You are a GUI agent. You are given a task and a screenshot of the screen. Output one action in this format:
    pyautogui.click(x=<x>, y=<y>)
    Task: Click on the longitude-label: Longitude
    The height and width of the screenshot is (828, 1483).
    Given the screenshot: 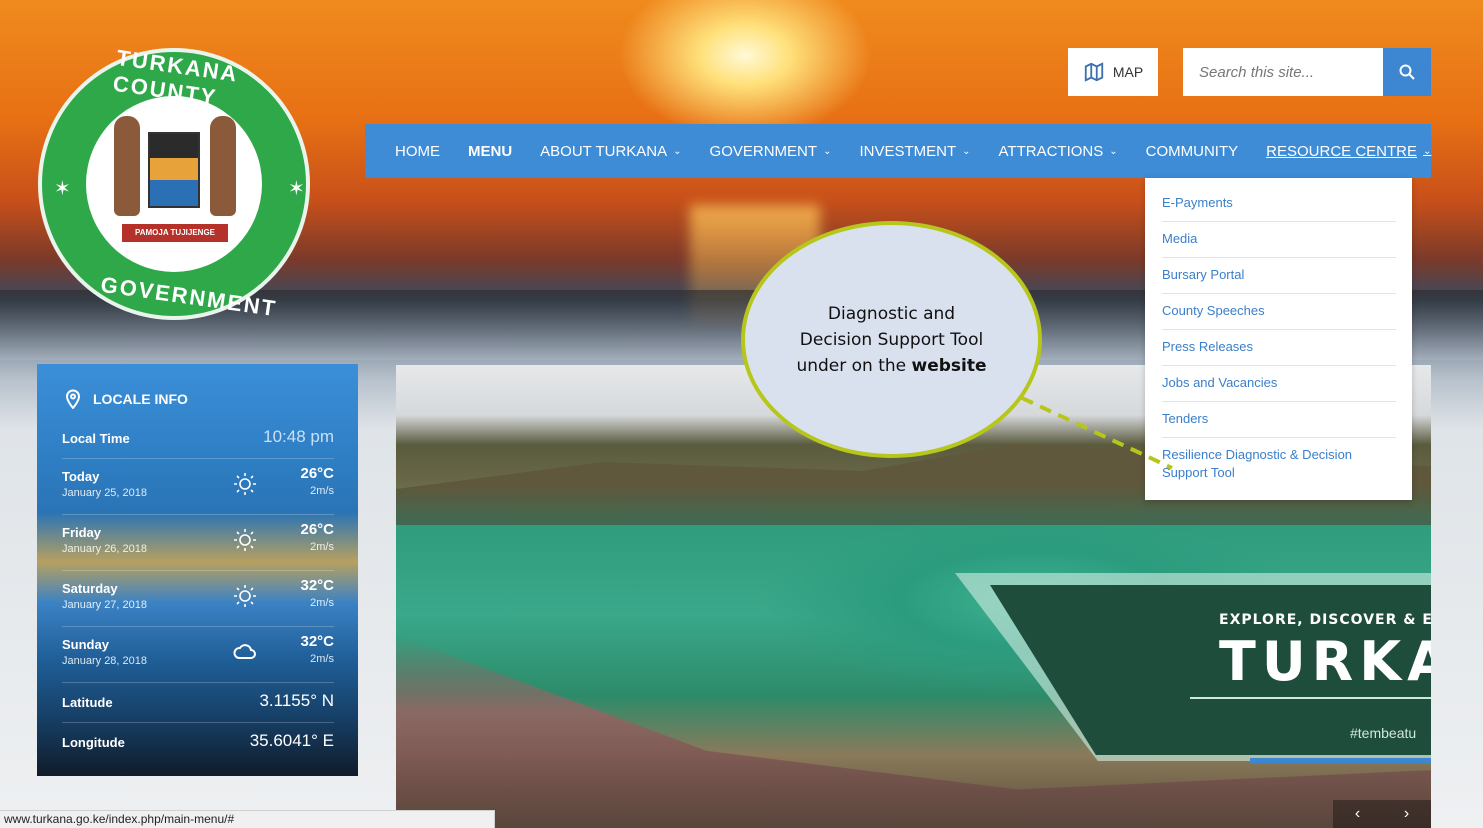 What is the action you would take?
    pyautogui.click(x=93, y=742)
    